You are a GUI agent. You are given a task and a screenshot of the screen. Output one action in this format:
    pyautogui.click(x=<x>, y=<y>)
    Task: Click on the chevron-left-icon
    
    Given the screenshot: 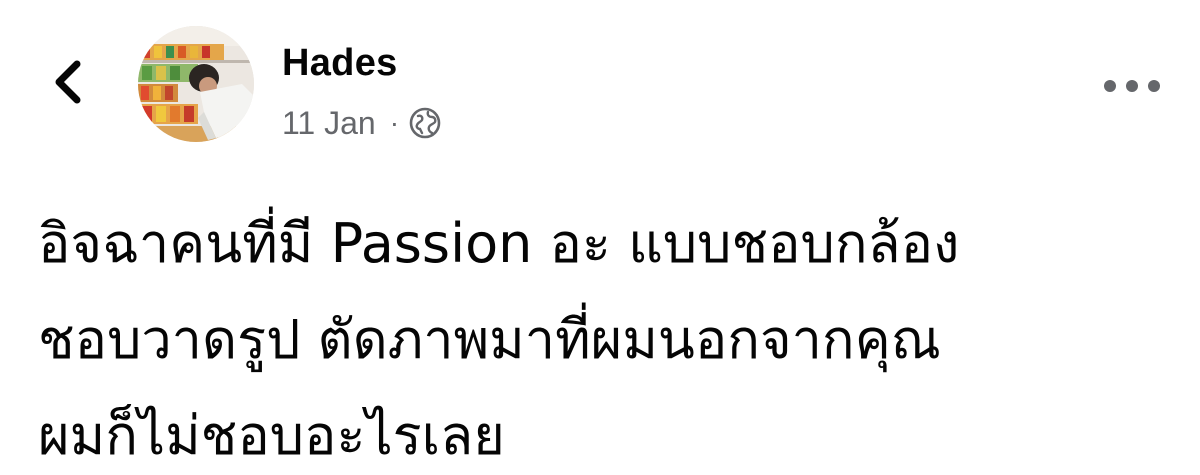 What is the action you would take?
    pyautogui.click(x=68, y=82)
    